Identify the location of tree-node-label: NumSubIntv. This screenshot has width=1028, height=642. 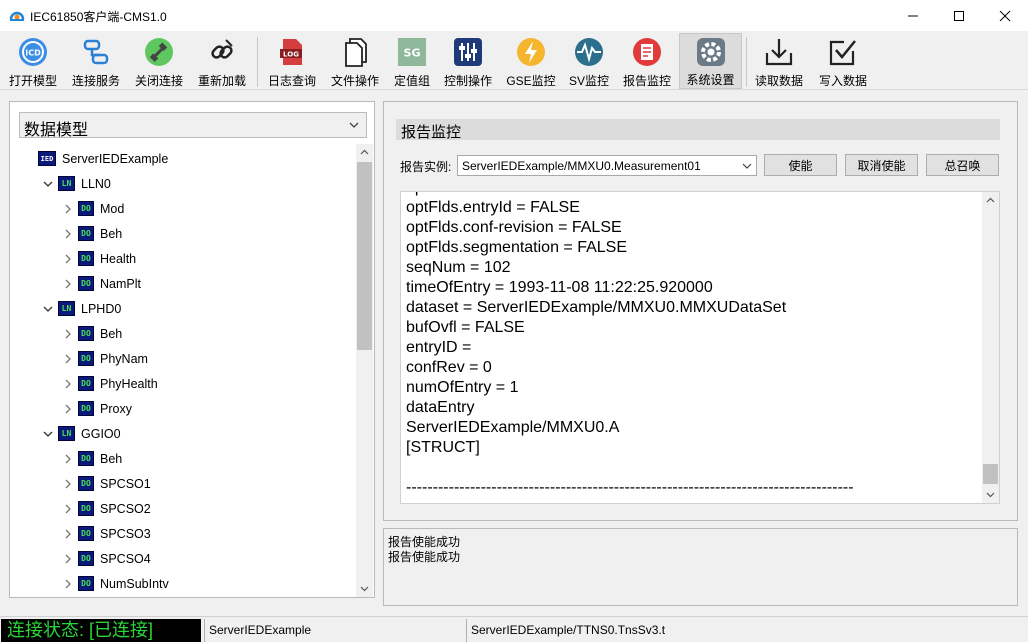
(134, 583).